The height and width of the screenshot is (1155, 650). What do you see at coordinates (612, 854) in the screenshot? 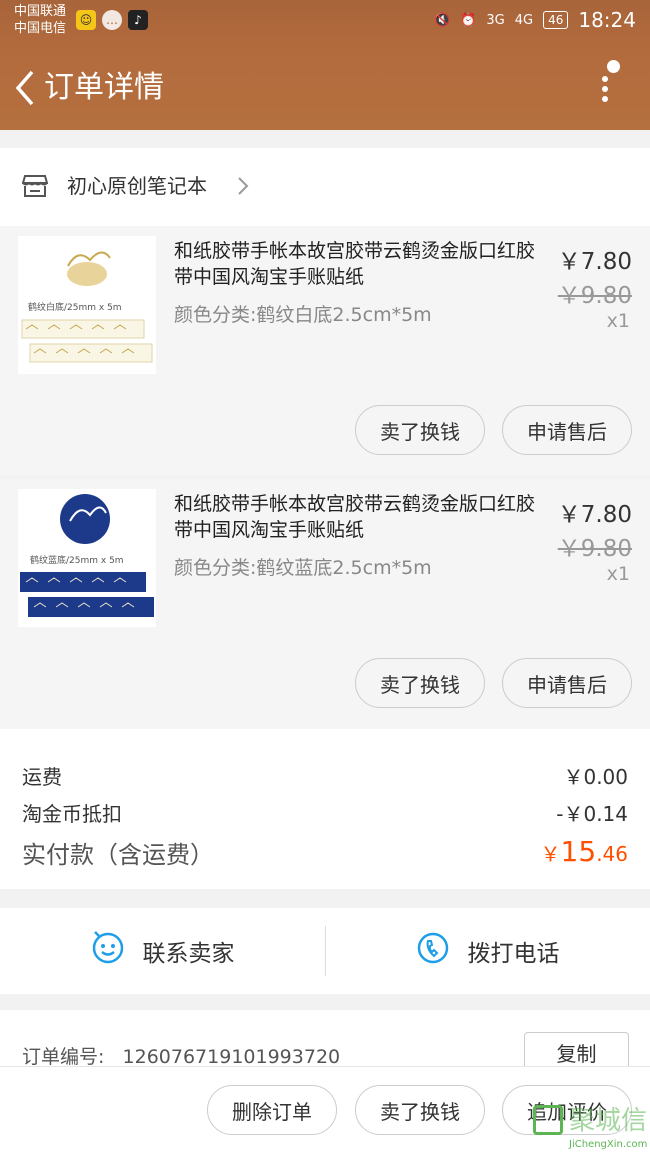
I see `paid-dec: .46` at bounding box center [612, 854].